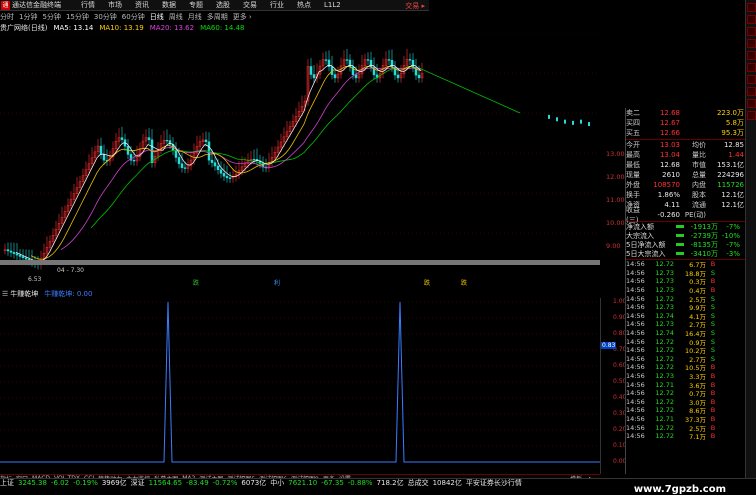 This screenshot has width=756, height=495. What do you see at coordinates (685, 113) in the screenshot?
I see `order-book-row: 卖二 12.68 223.0万` at bounding box center [685, 113].